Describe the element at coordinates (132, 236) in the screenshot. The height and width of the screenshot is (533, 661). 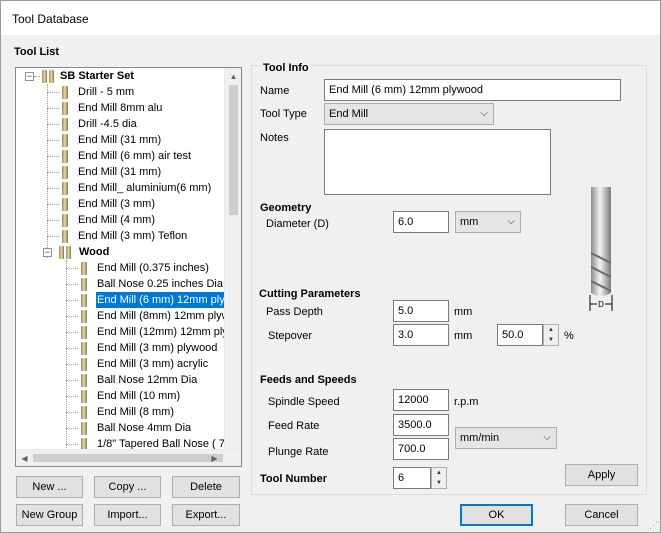
I see `tree-item: End Mill (3 mm) Teflon` at that location.